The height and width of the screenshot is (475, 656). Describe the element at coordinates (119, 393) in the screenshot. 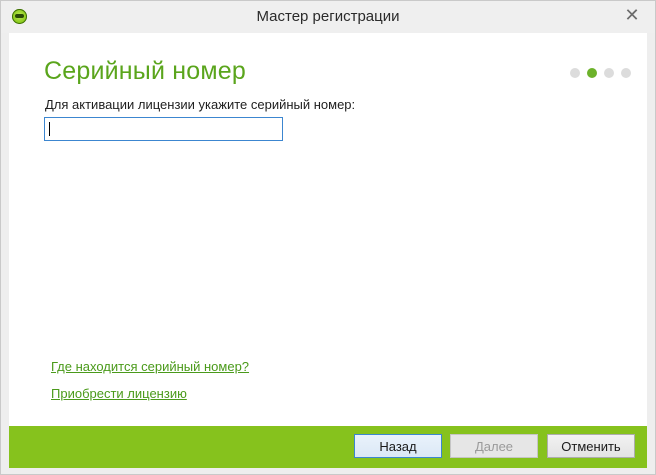

I see `buy-license-link: Приобрести лицензию` at that location.